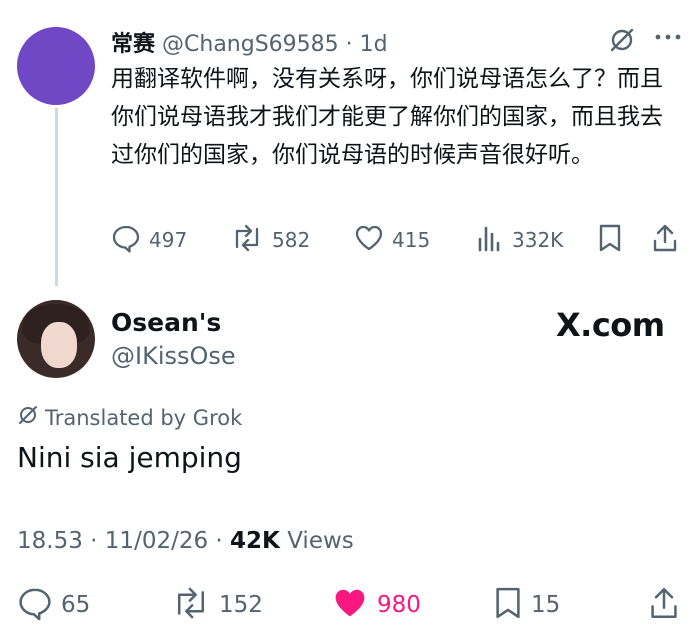 Image resolution: width=700 pixels, height=641 pixels. Describe the element at coordinates (56, 197) in the screenshot. I see `thread-line` at that location.